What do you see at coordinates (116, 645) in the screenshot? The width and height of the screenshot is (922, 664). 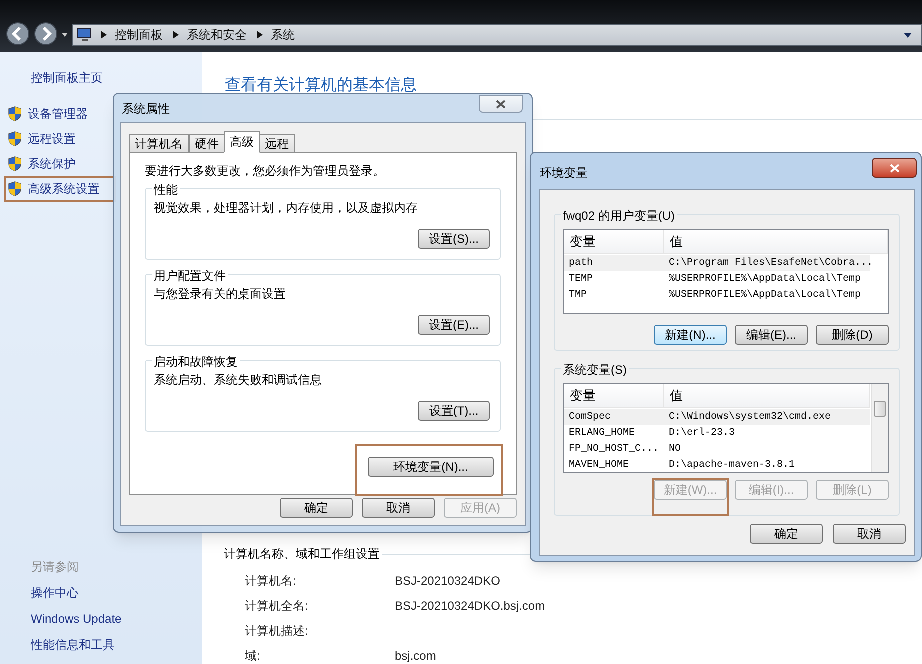 I see `sidebar-link: 性能信息和工具` at bounding box center [116, 645].